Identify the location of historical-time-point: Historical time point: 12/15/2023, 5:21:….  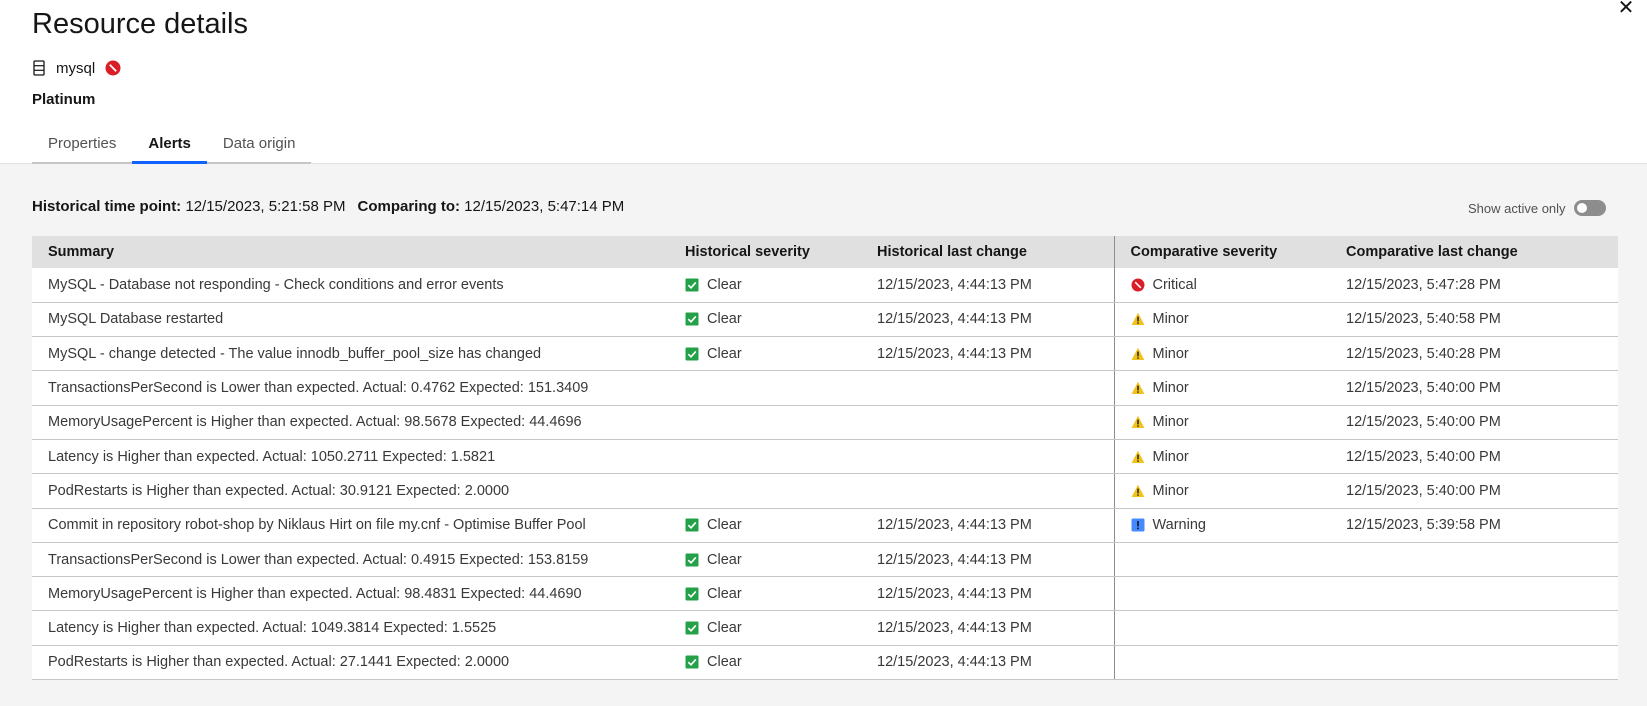
(188, 206).